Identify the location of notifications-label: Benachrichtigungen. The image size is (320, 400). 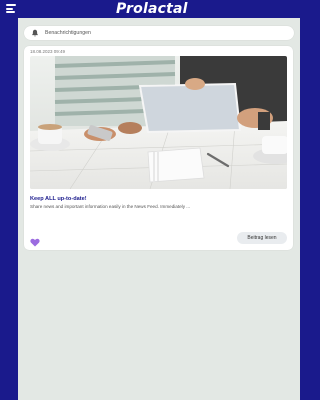
(68, 33).